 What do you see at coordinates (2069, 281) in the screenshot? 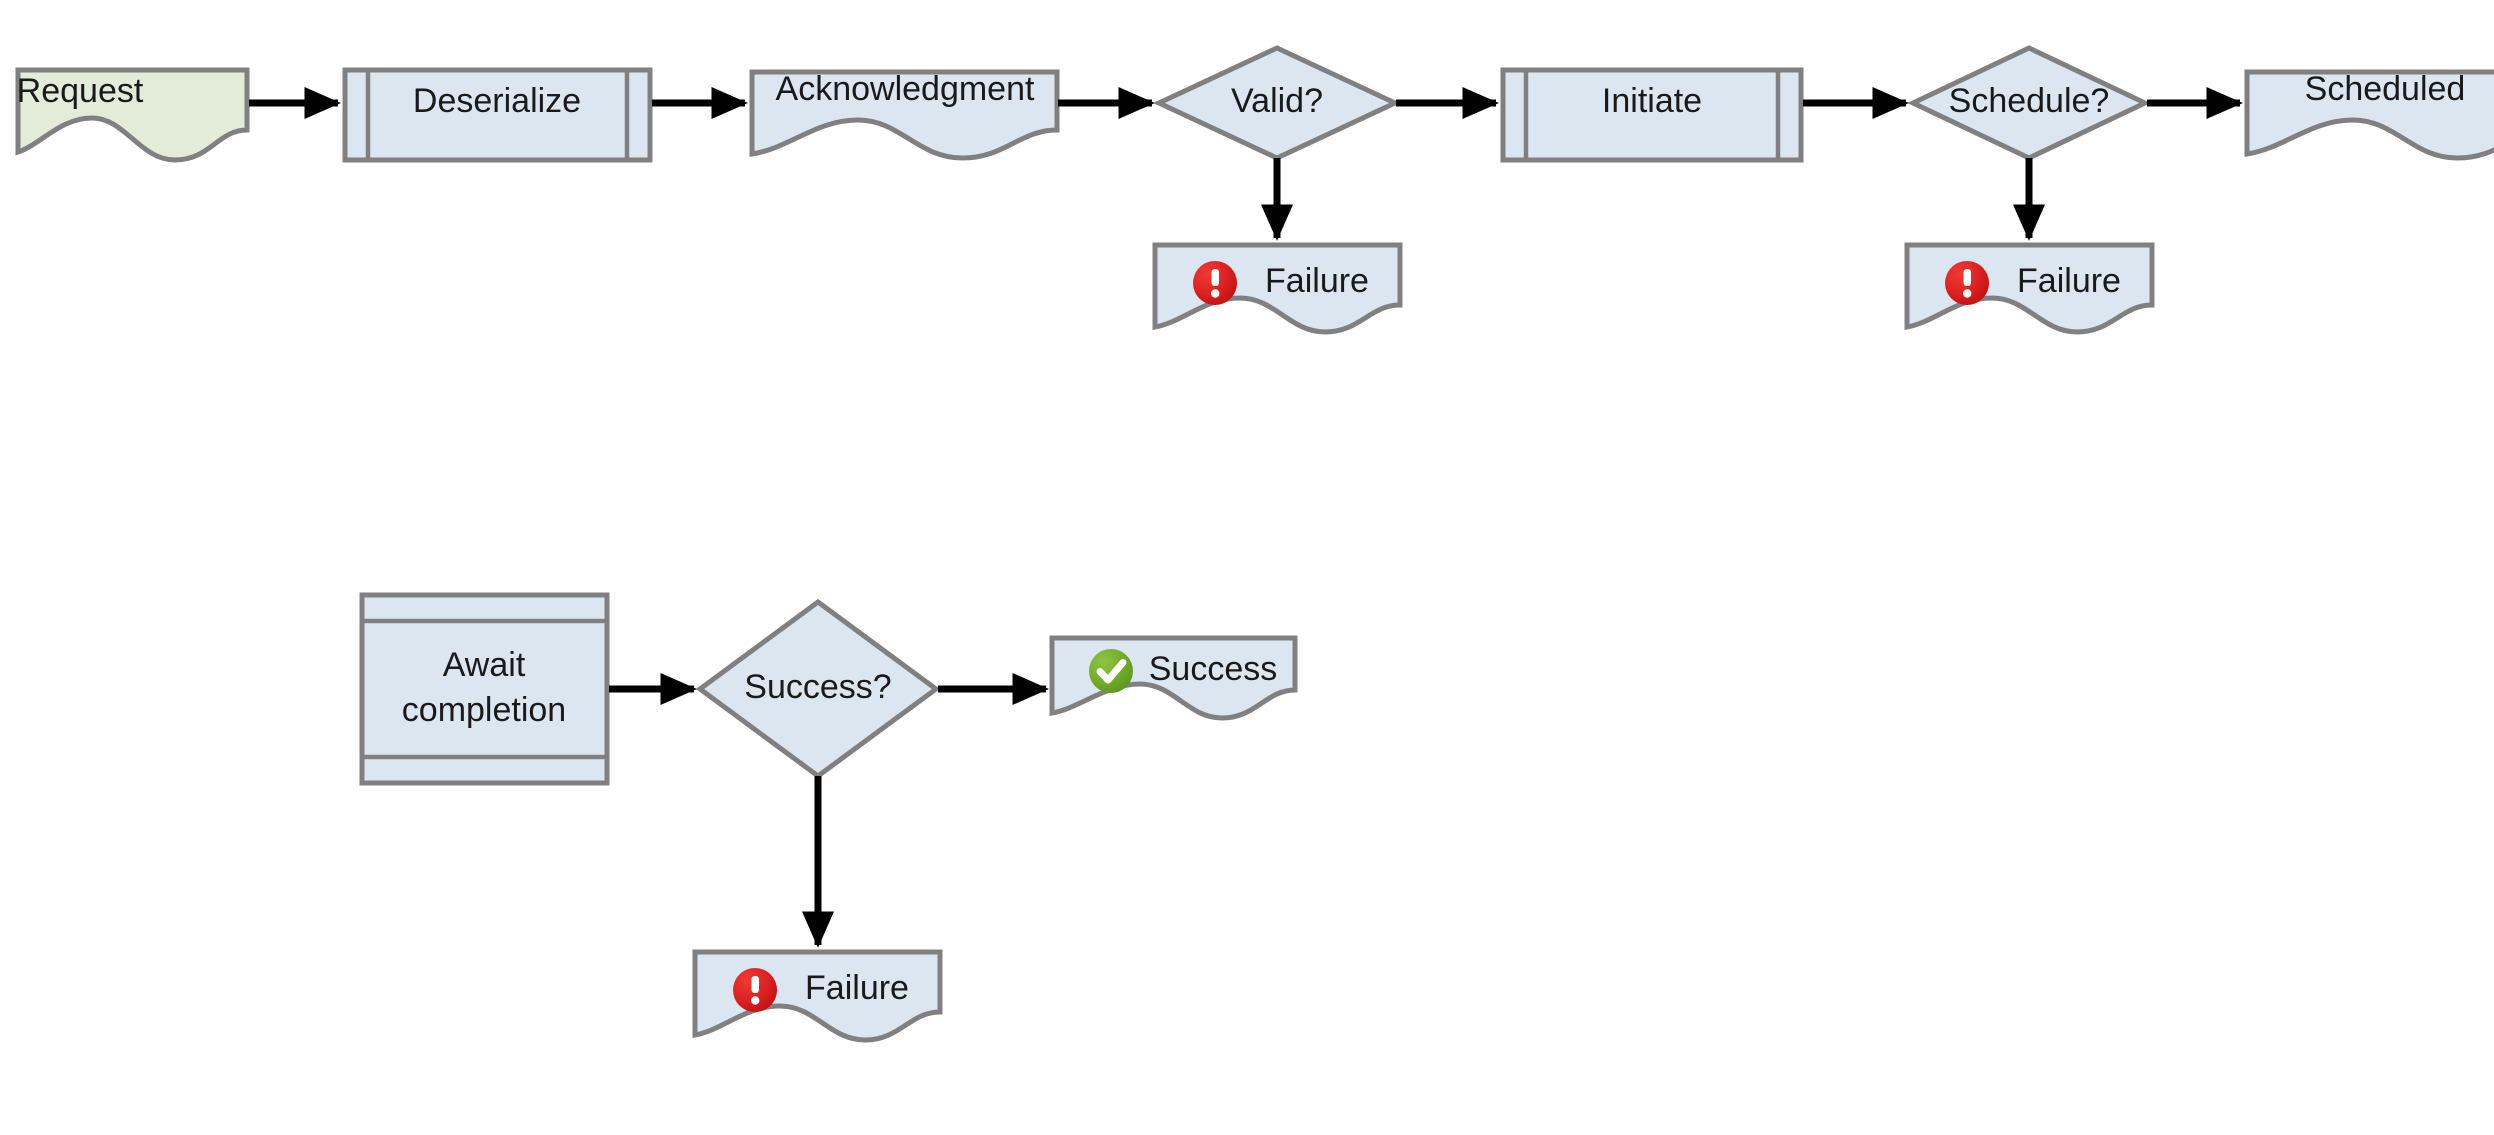
I see `node-failure-schedule-label: Failure` at bounding box center [2069, 281].